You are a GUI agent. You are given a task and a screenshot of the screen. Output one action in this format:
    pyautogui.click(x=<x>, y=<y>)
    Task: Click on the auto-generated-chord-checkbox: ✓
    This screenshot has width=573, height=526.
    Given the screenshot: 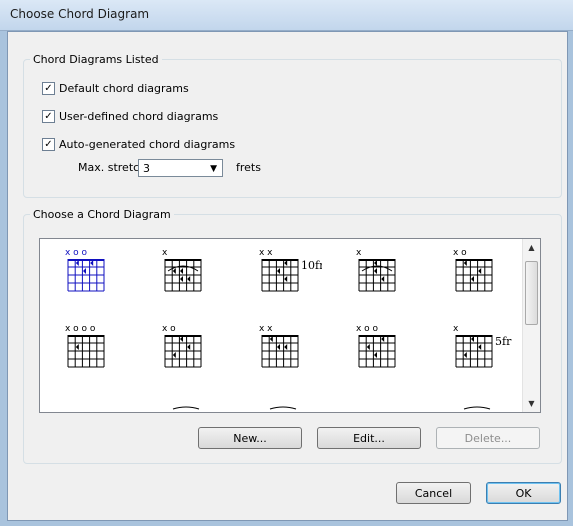 What is the action you would take?
    pyautogui.click(x=48, y=144)
    